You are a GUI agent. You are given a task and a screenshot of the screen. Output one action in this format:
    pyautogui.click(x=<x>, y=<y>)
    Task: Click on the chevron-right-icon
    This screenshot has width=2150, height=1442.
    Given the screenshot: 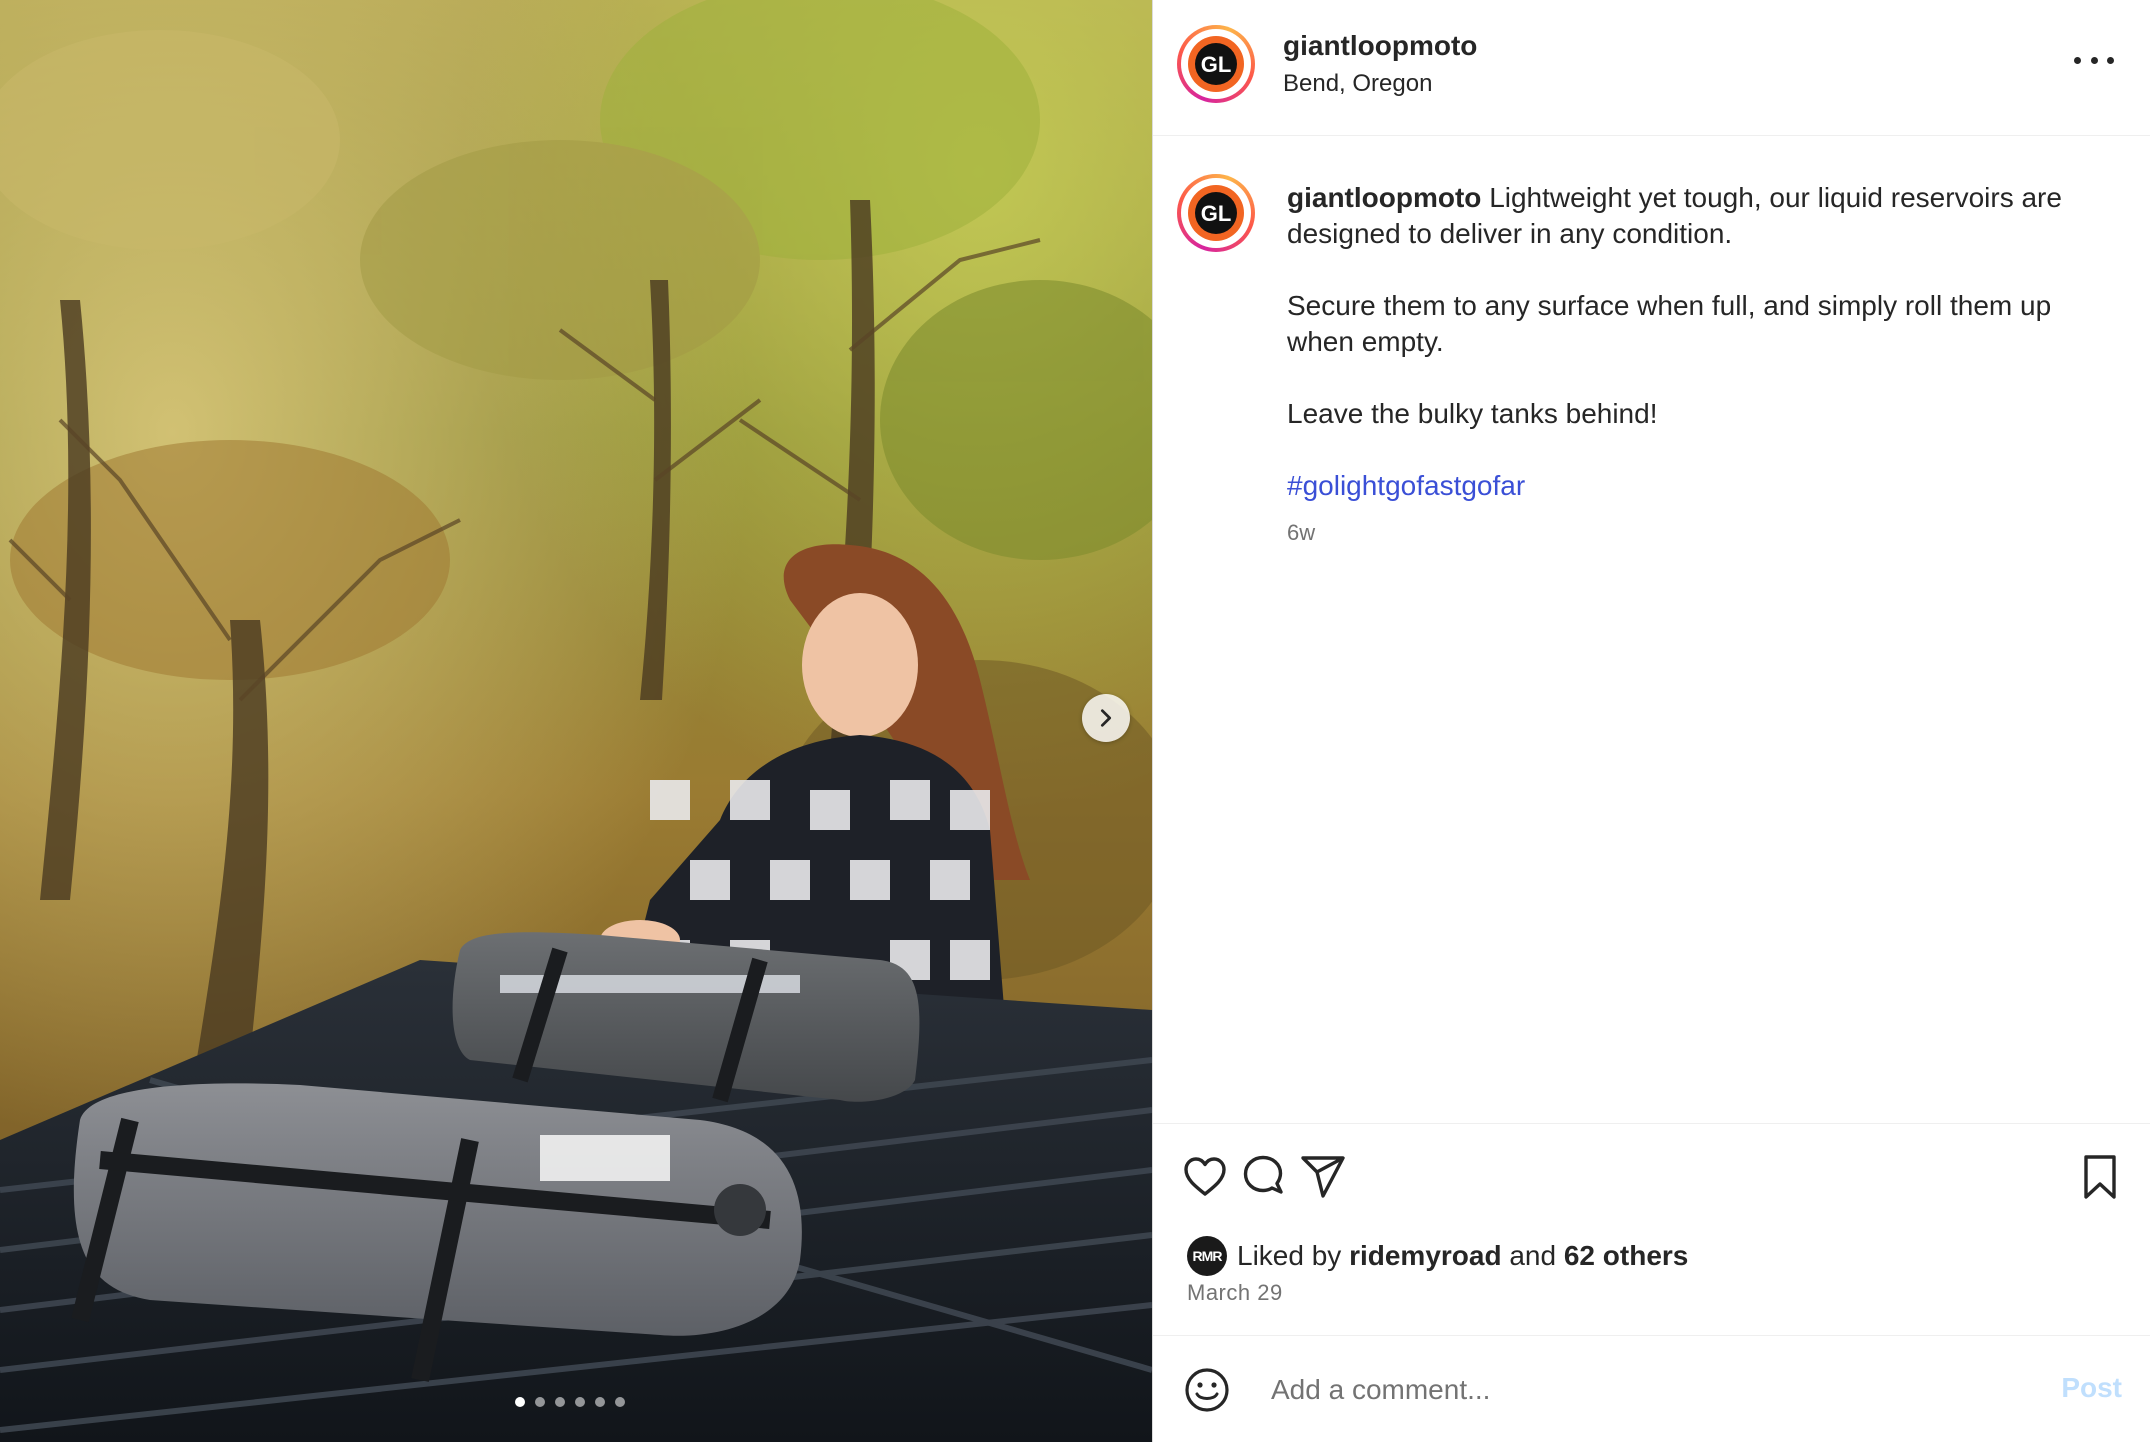 What is the action you would take?
    pyautogui.click(x=1106, y=718)
    